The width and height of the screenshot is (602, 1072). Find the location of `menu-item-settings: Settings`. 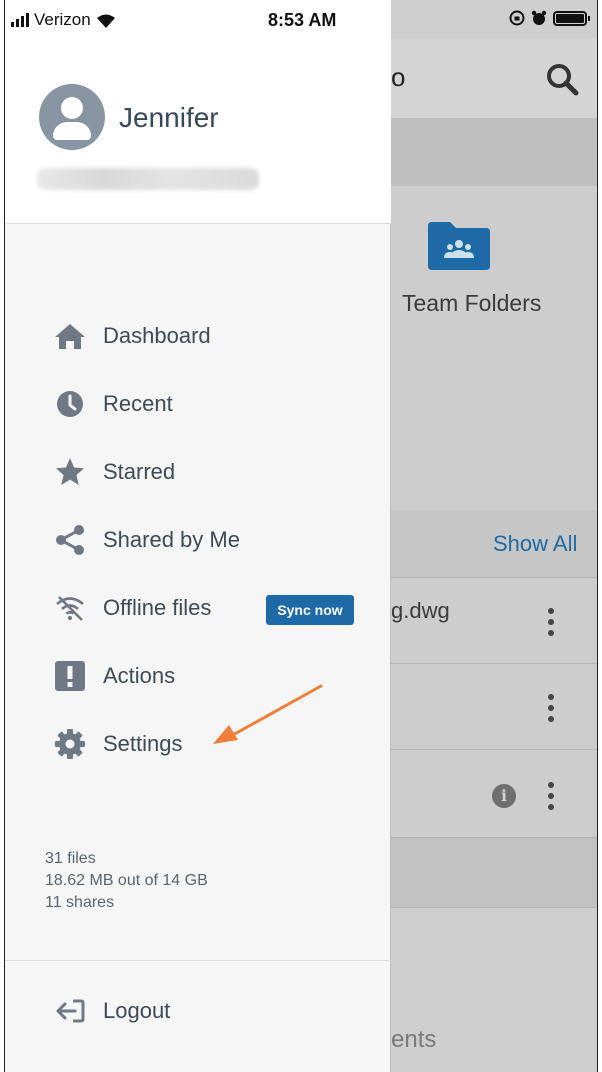

menu-item-settings: Settings is located at coordinates (198, 744).